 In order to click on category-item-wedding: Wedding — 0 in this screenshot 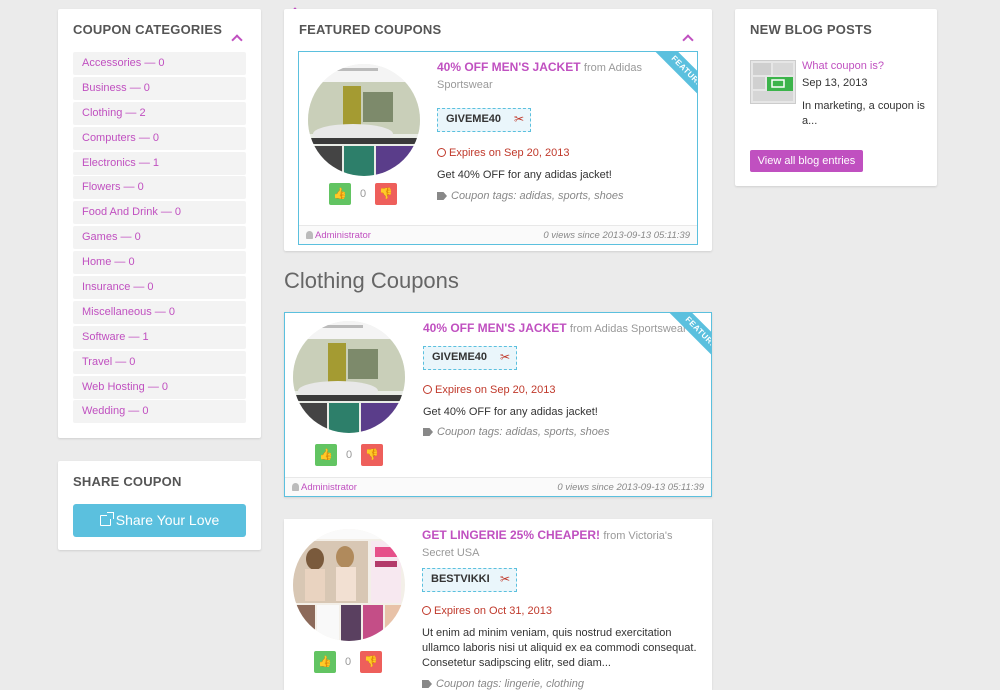, I will do `click(159, 412)`.